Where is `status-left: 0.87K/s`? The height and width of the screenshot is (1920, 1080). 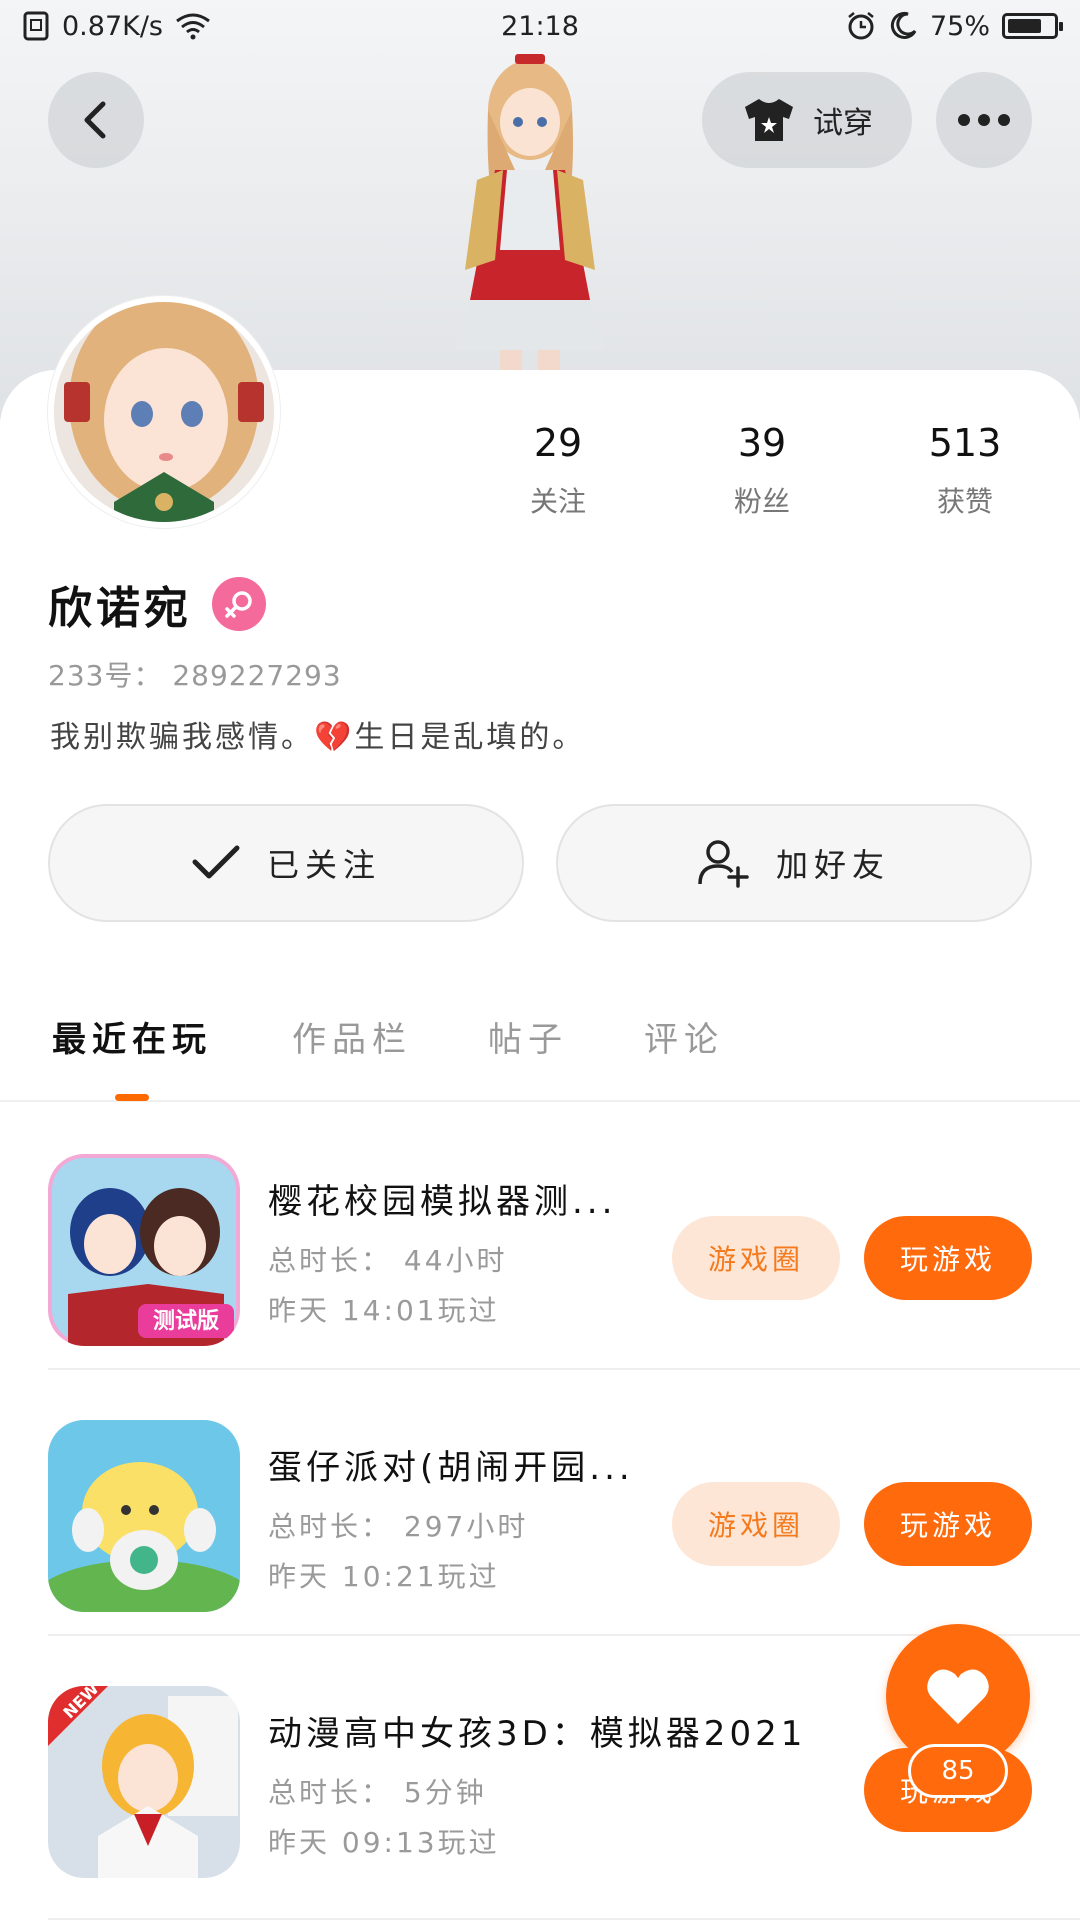 status-left: 0.87K/s is located at coordinates (116, 26).